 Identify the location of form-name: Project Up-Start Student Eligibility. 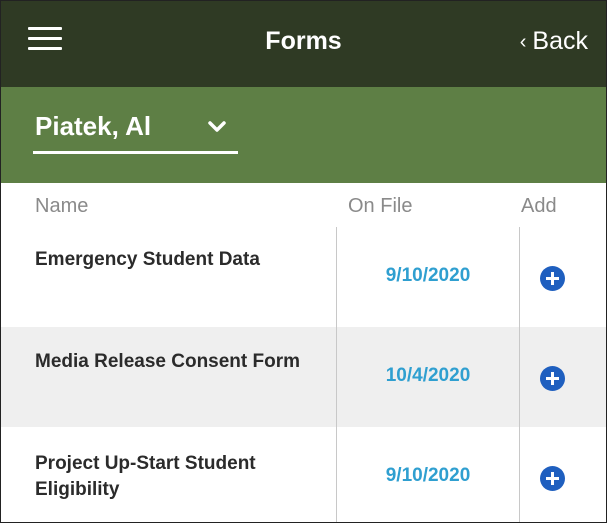
(145, 476).